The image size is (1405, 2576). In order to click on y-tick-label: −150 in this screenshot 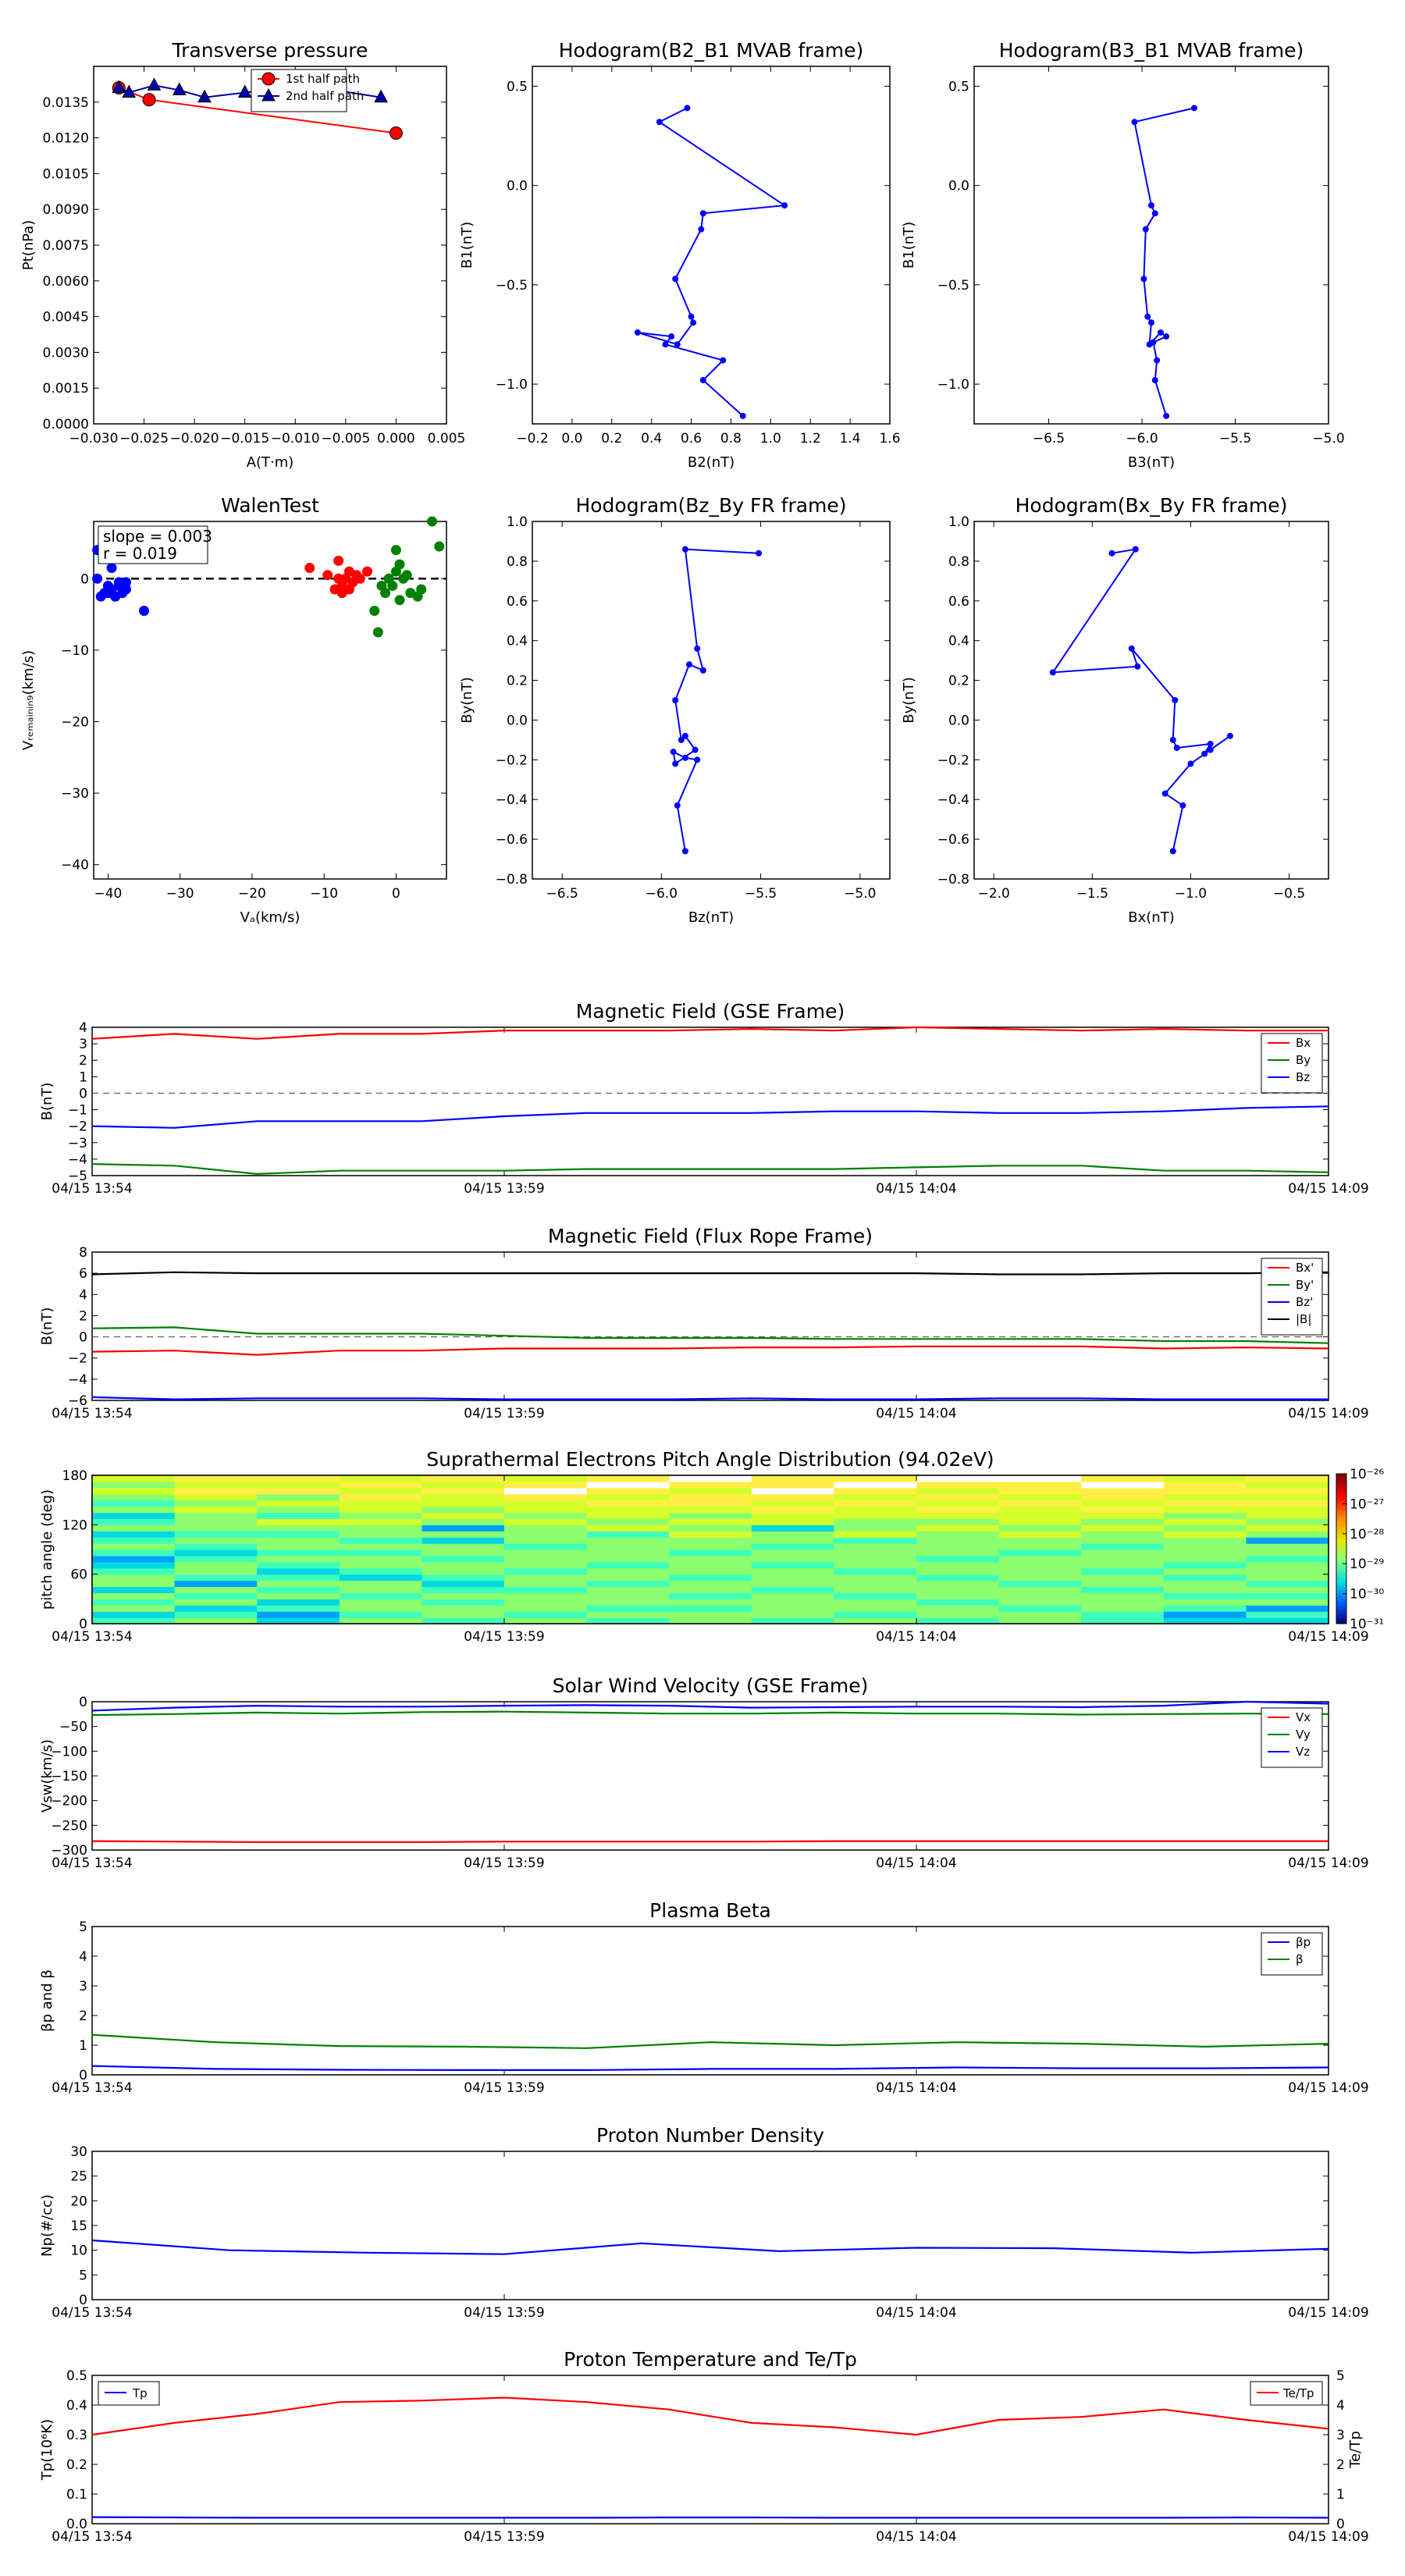, I will do `click(69, 1777)`.